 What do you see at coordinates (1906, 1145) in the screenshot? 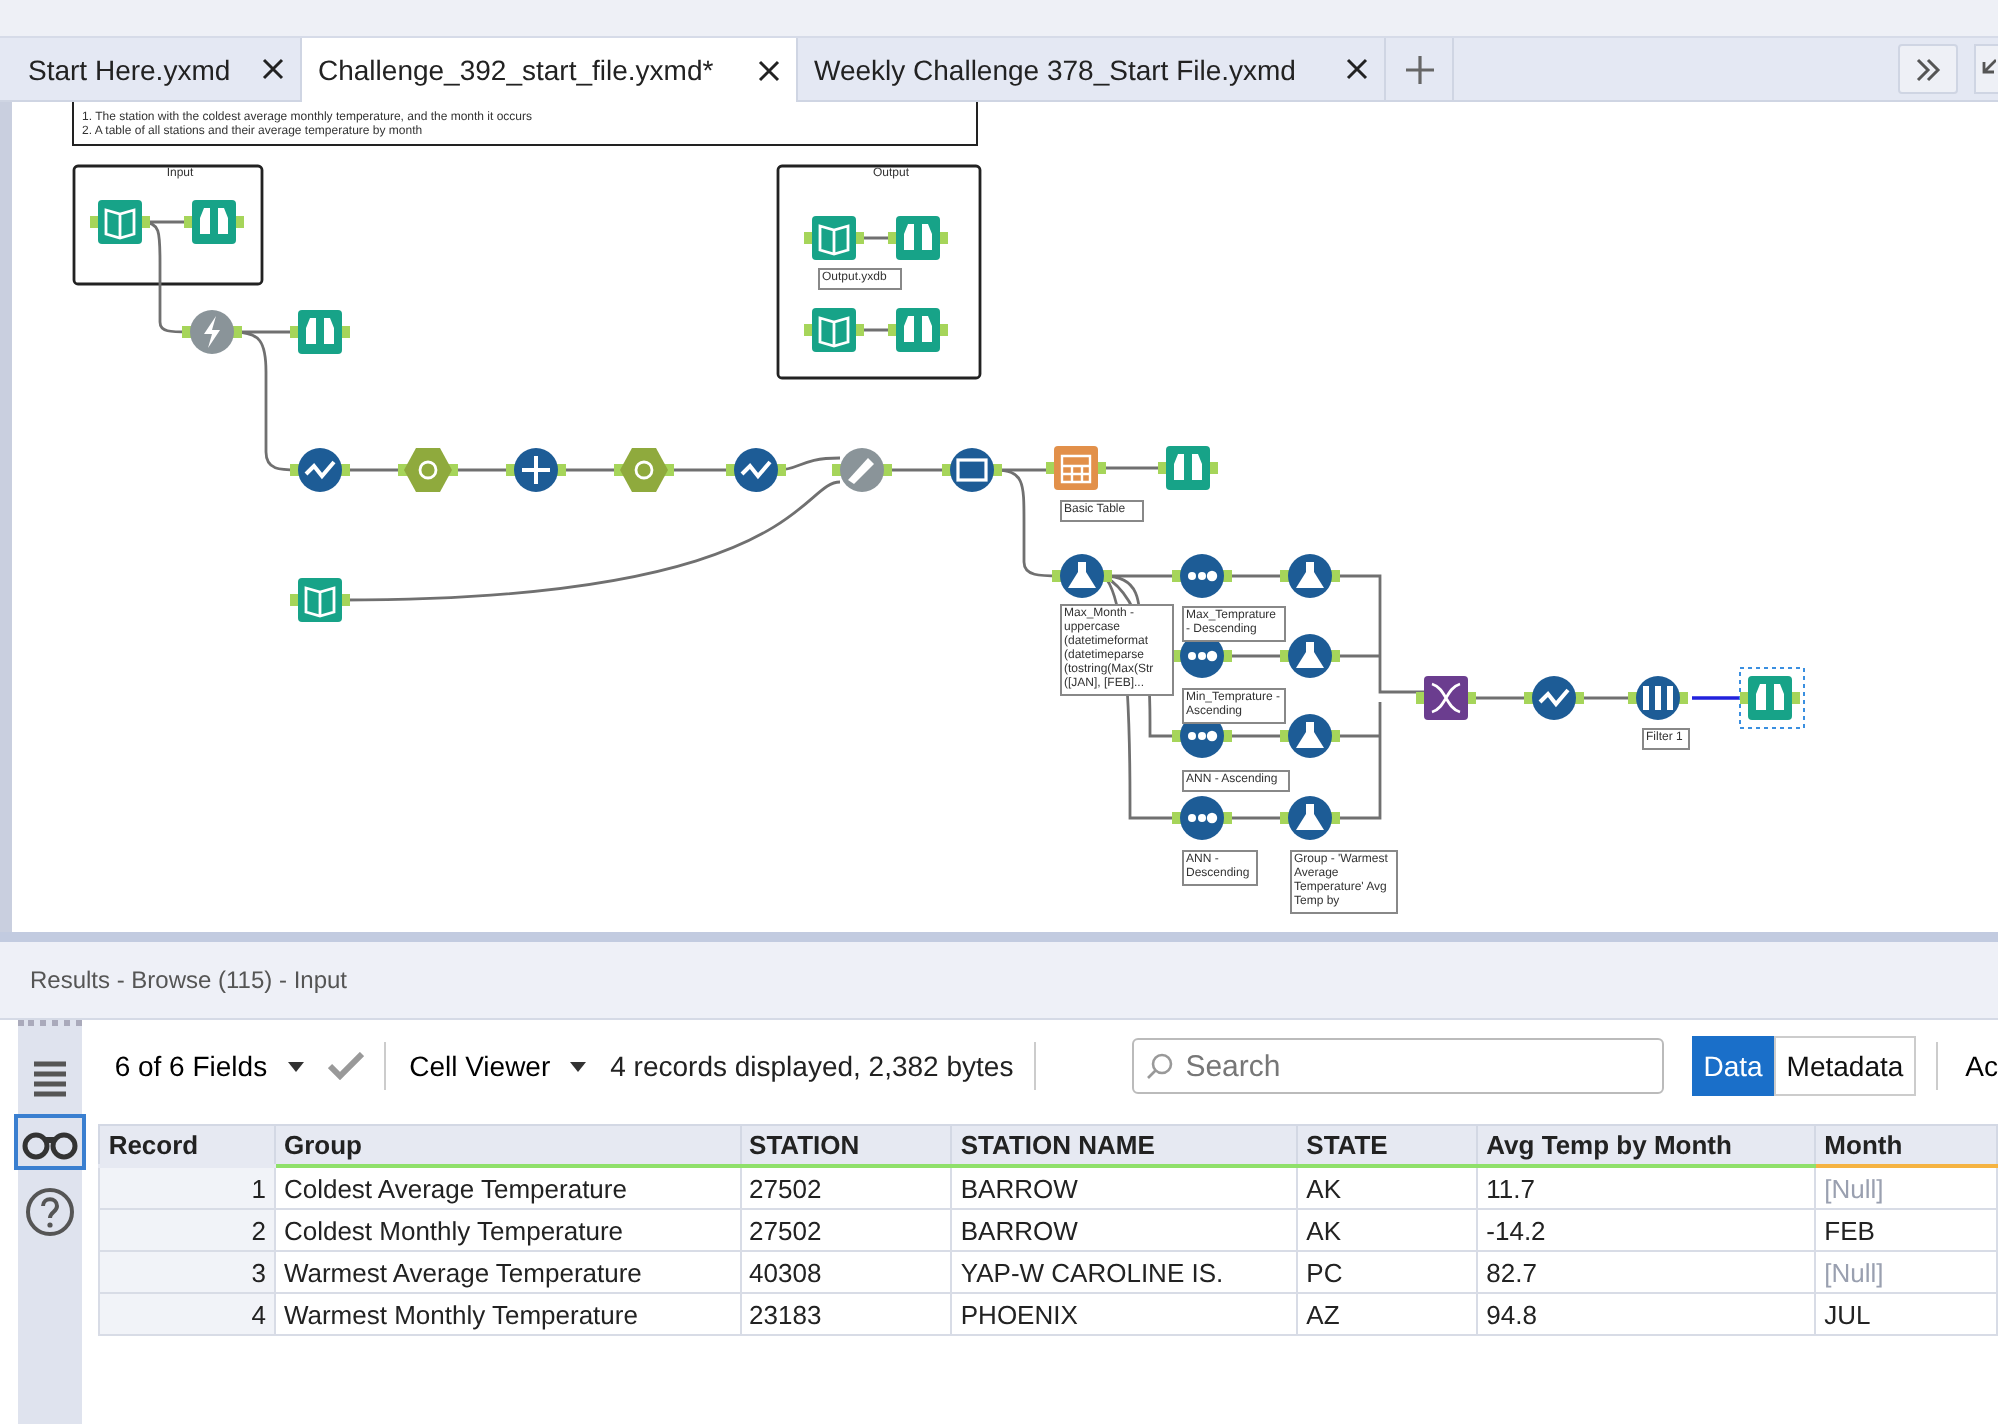
I see `column-header: Month` at bounding box center [1906, 1145].